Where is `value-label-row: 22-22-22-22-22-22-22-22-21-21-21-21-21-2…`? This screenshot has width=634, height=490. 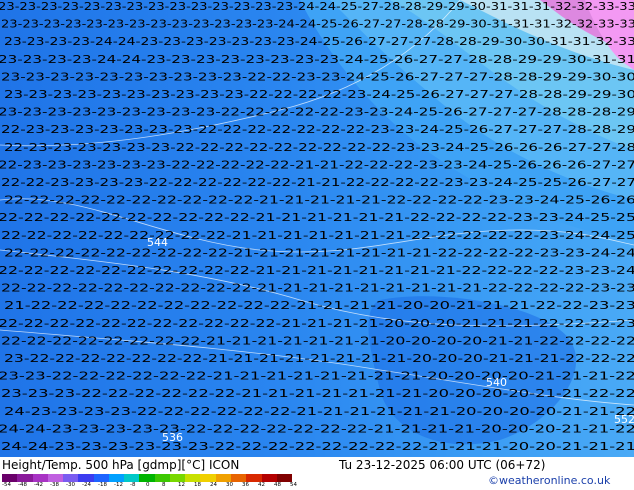
value-label-row: 22-22-22-22-22-22-22-22-21-21-21-21-21-2… is located at coordinates (317, 340).